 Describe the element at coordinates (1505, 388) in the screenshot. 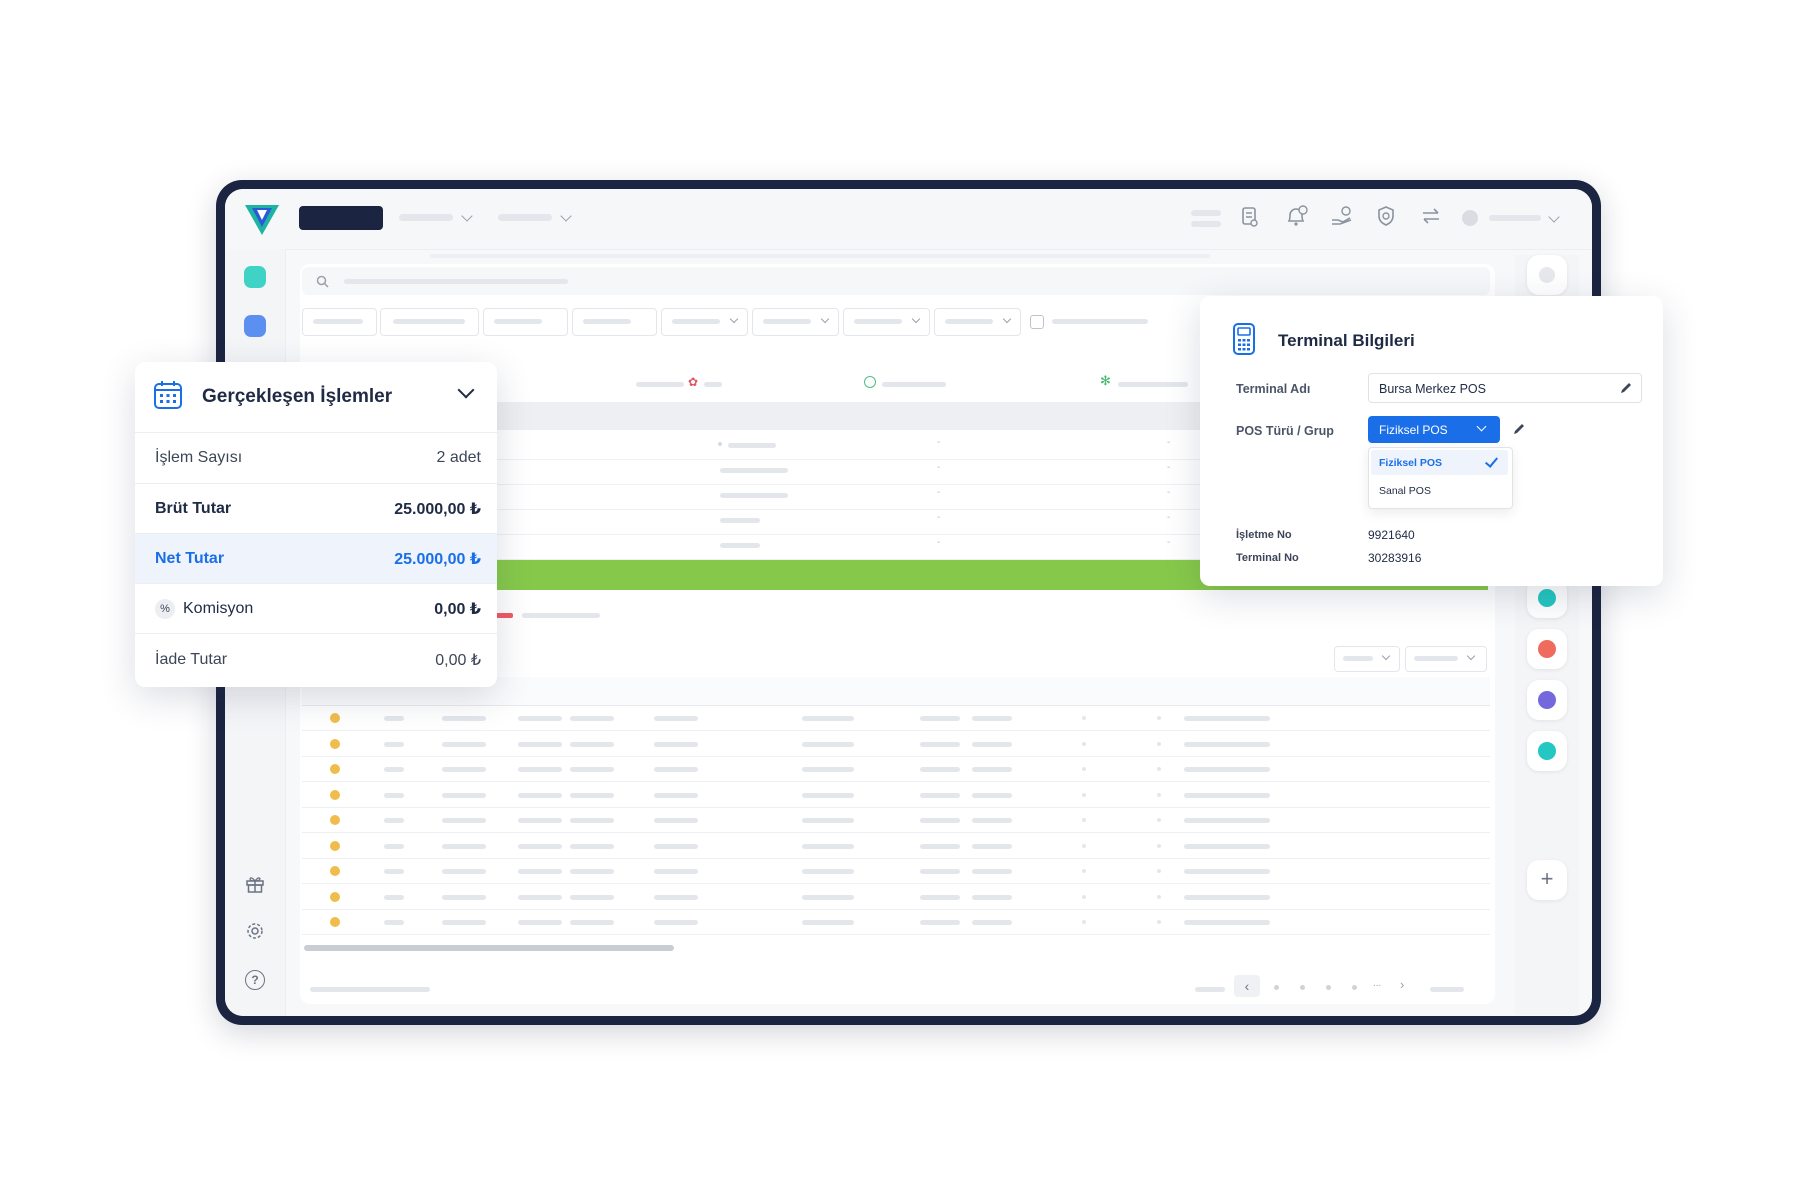

I see `terminal-name-field: Bursa Merkez POS` at that location.